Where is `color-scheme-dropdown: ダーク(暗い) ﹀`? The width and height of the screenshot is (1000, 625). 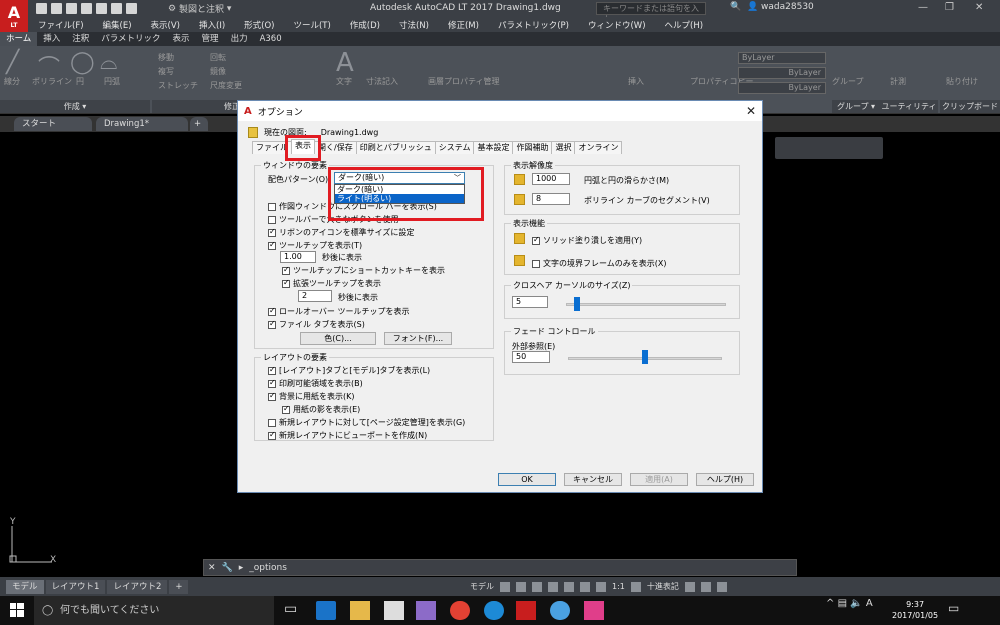
color-scheme-dropdown: ダーク(暗い) ﹀ is located at coordinates (399, 178).